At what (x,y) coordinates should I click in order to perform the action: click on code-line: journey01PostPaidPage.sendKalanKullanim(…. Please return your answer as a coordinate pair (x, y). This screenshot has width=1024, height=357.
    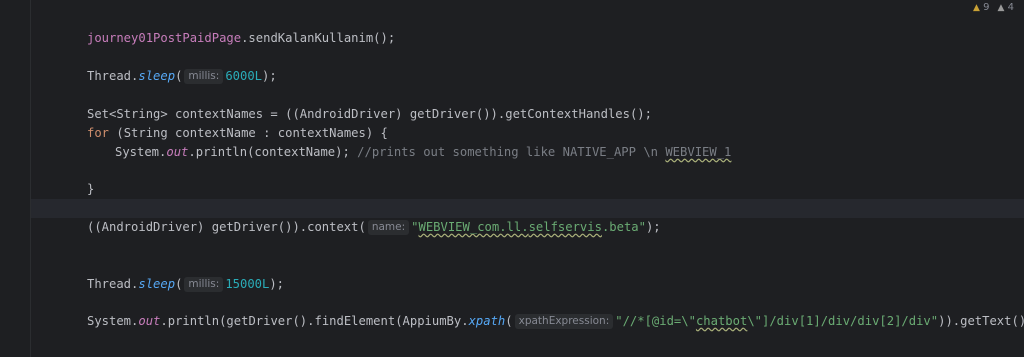
    Looking at the image, I should click on (527, 27).